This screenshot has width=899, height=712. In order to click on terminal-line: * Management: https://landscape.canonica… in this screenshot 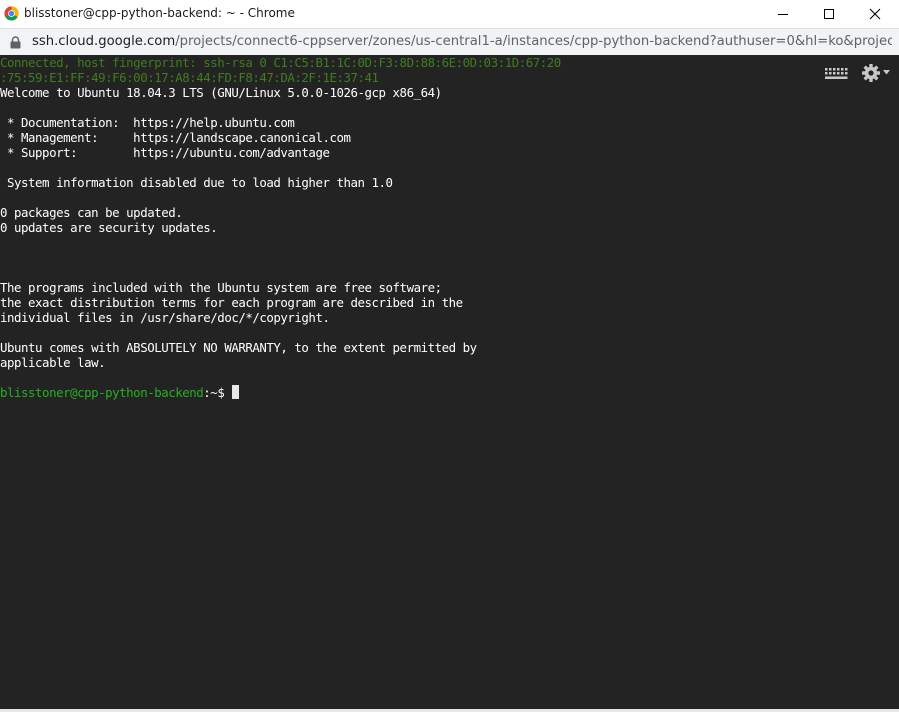, I will do `click(175, 137)`.